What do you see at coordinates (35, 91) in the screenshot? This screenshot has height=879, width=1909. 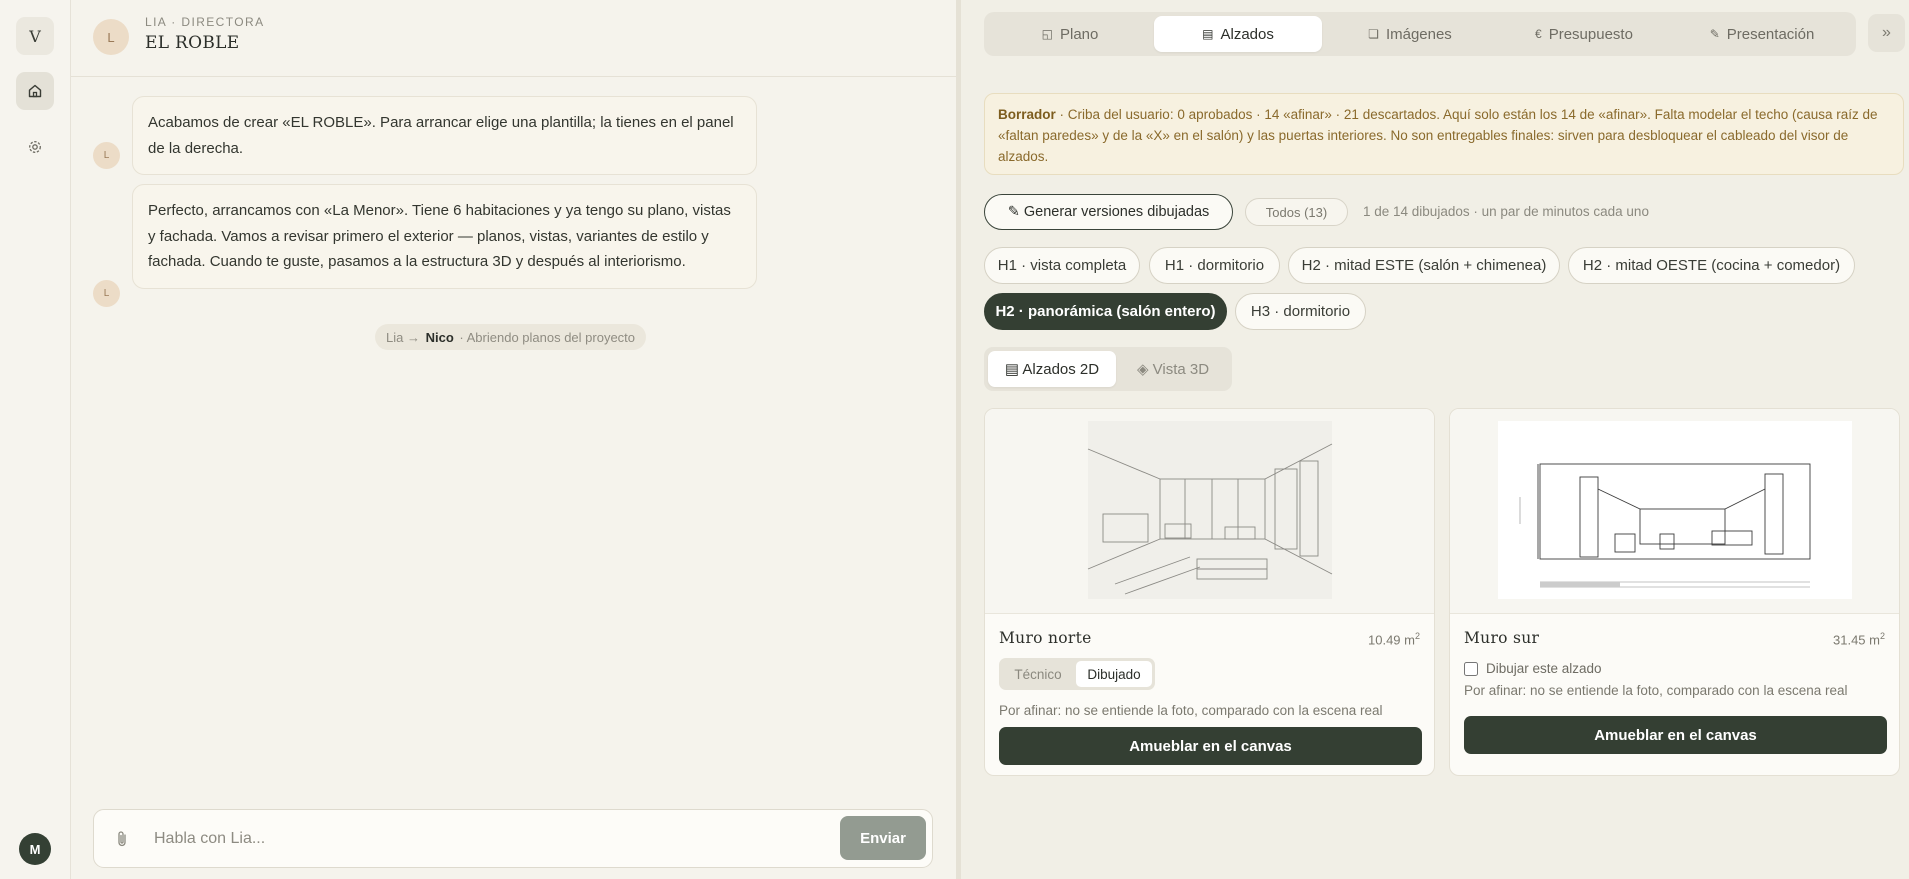 I see `home-icon` at bounding box center [35, 91].